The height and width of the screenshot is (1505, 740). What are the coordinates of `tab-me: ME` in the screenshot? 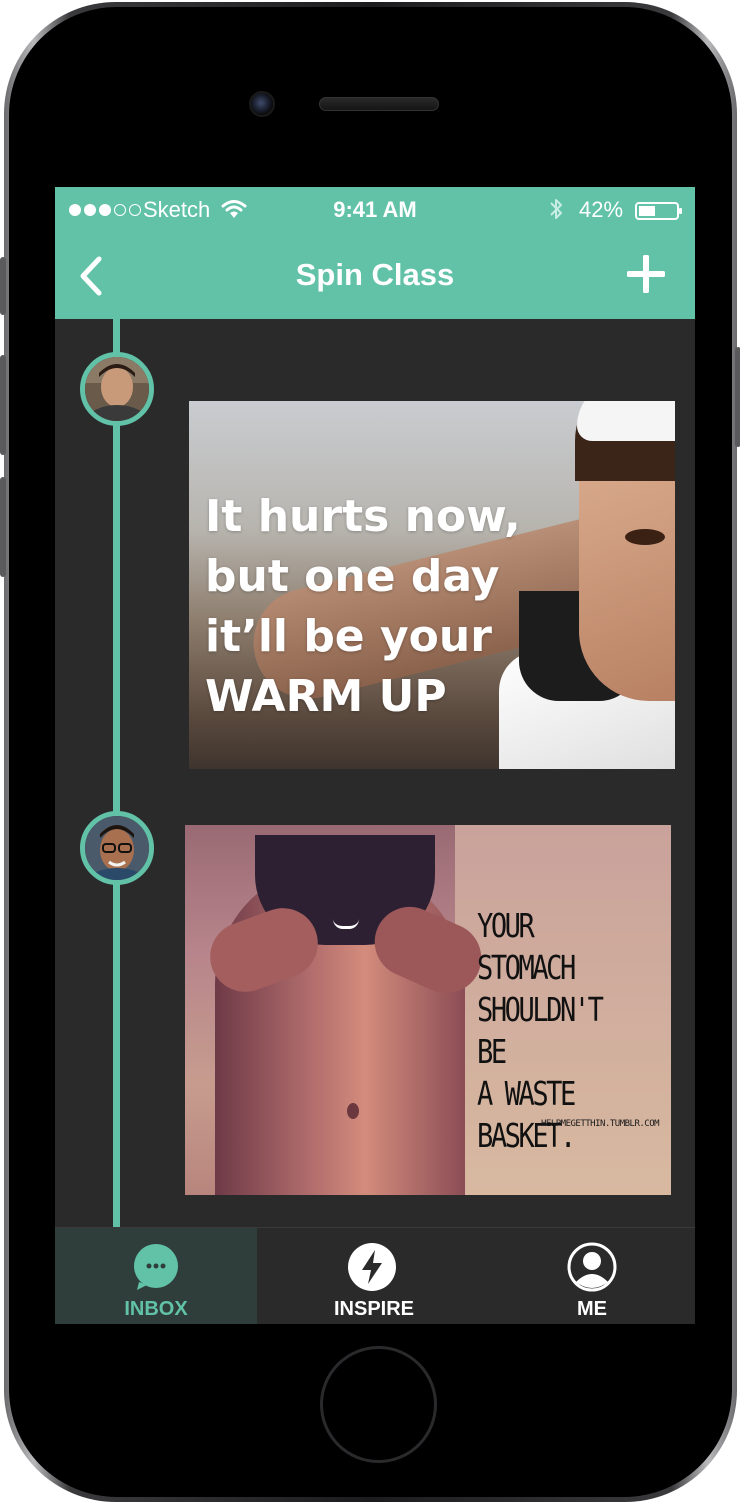 It's located at (592, 1276).